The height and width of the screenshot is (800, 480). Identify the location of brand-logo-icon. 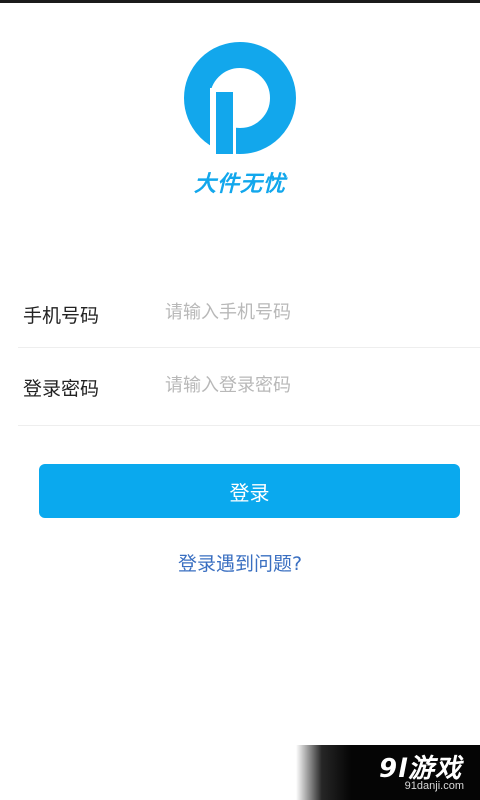
(240, 98).